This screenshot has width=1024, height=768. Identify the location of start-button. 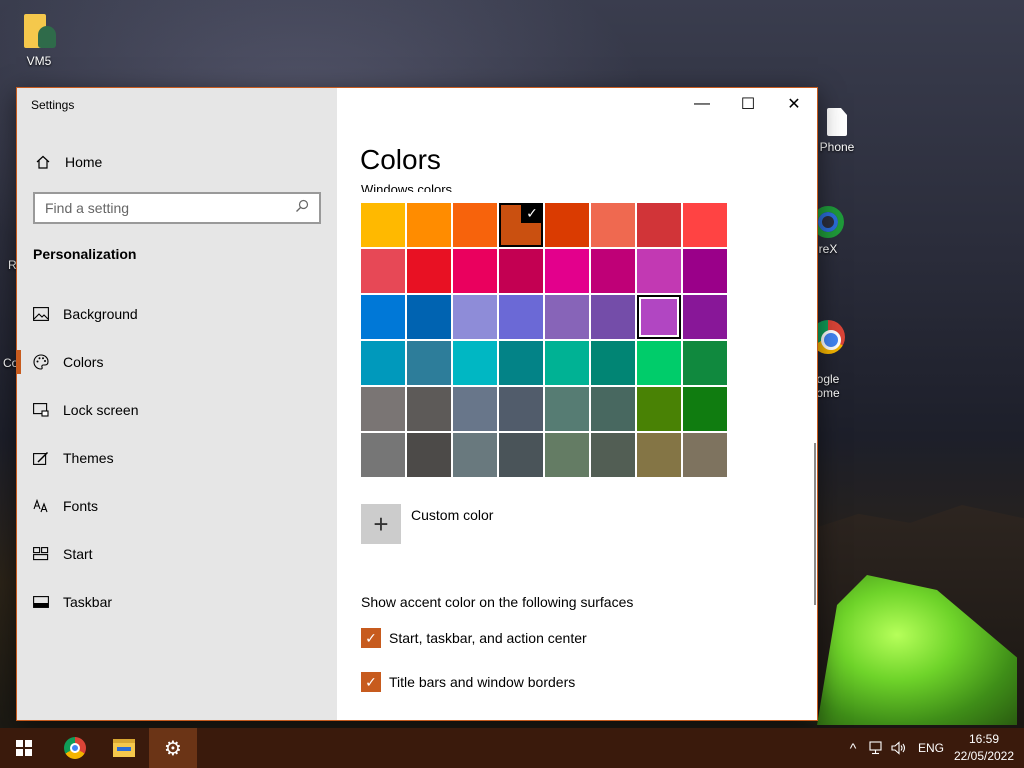
(24, 748).